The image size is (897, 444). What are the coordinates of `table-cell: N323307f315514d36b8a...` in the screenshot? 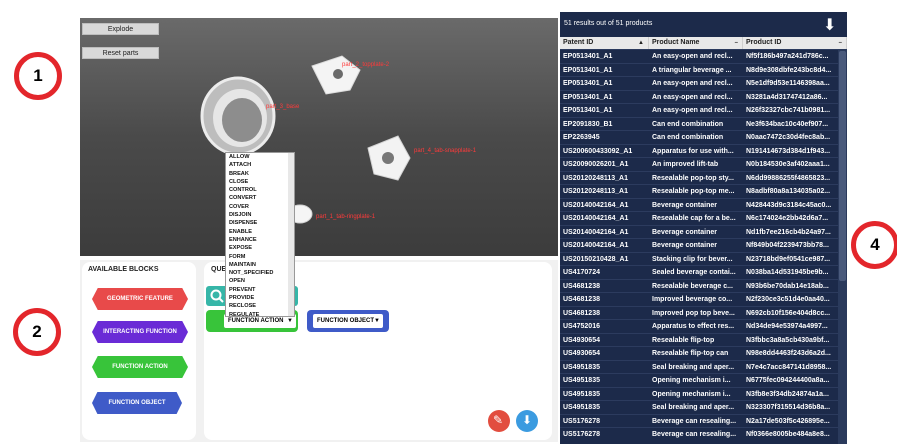 It's located at (790, 407).